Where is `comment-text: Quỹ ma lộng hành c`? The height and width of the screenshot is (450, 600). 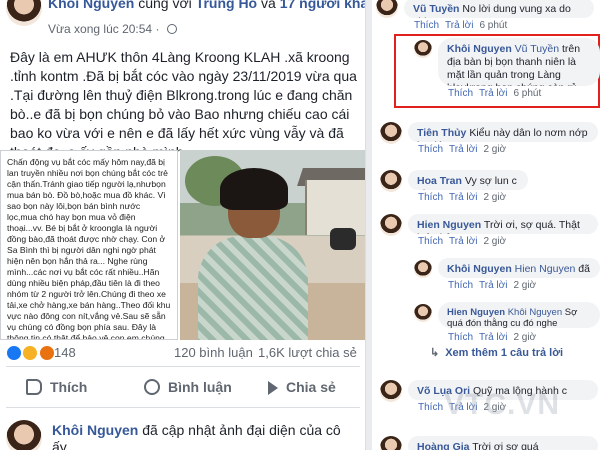
comment-text: Quỹ ma lộng hành c is located at coordinates (520, 391).